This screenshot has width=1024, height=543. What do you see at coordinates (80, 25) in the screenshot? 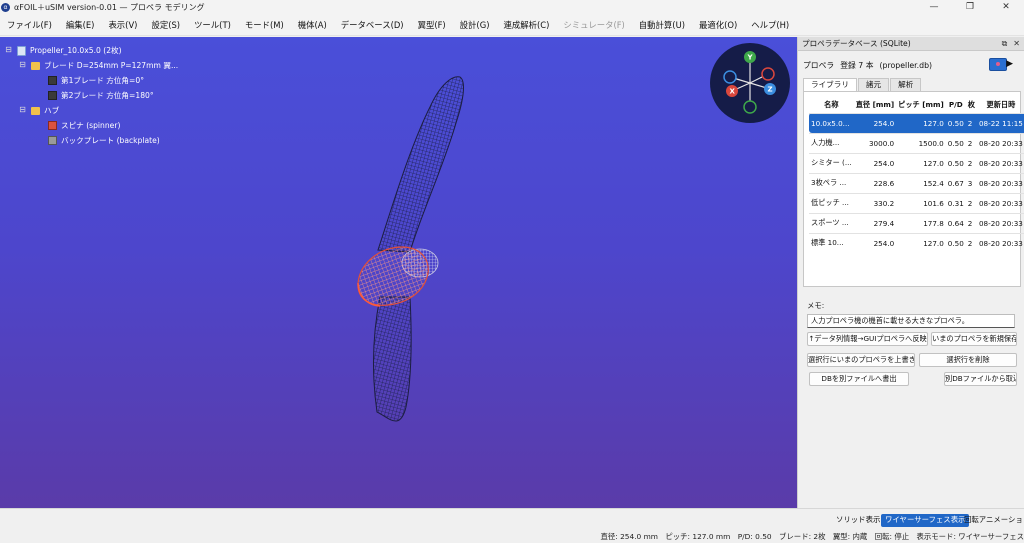
I see `menu-edit: 編集(E)` at bounding box center [80, 25].